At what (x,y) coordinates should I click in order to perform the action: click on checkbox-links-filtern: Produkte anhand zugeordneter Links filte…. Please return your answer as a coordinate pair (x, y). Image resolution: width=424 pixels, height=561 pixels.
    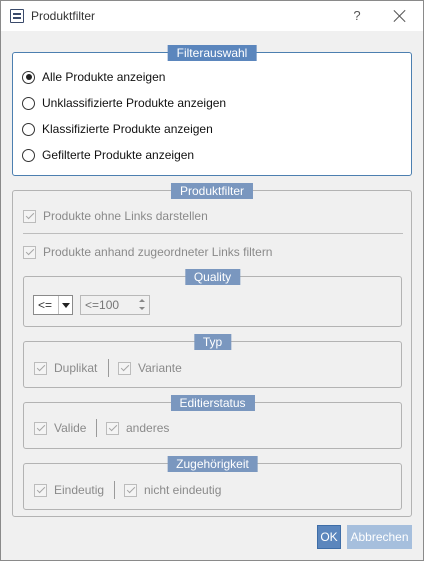
    Looking at the image, I should click on (147, 252).